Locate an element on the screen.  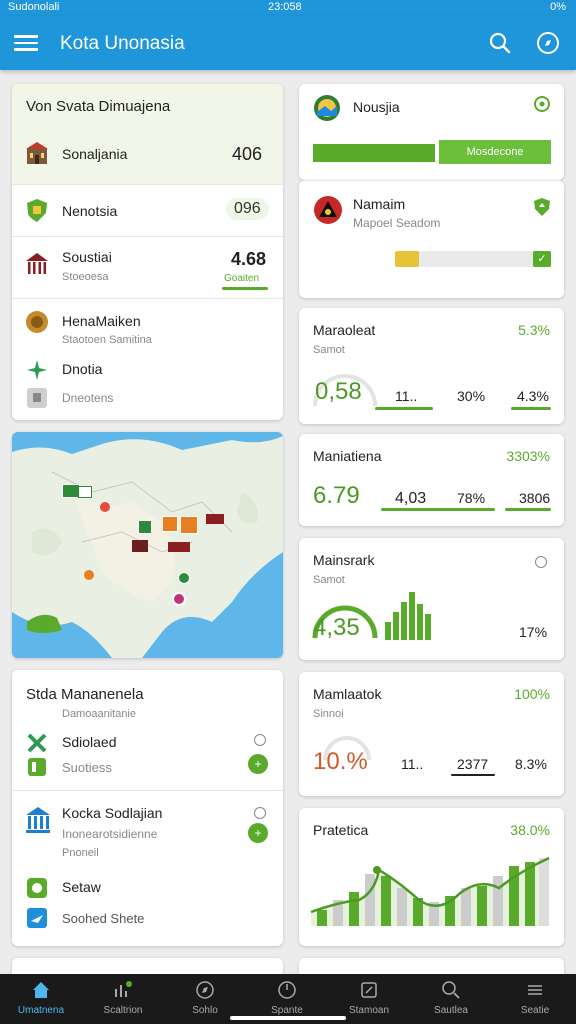
home-indicator is located at coordinates (288, 1018).